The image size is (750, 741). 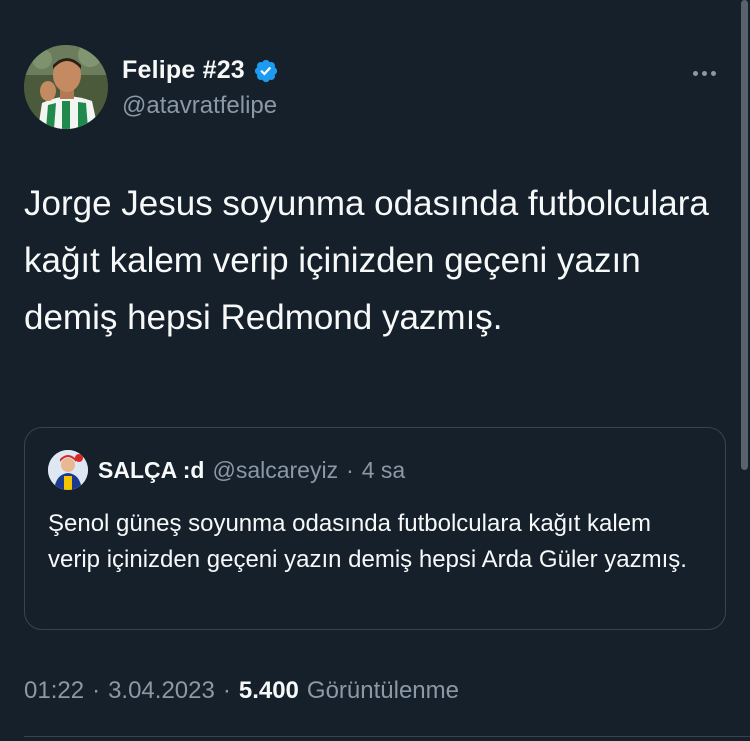 What do you see at coordinates (151, 470) in the screenshot?
I see `quoted-display-name: SALÇA :d` at bounding box center [151, 470].